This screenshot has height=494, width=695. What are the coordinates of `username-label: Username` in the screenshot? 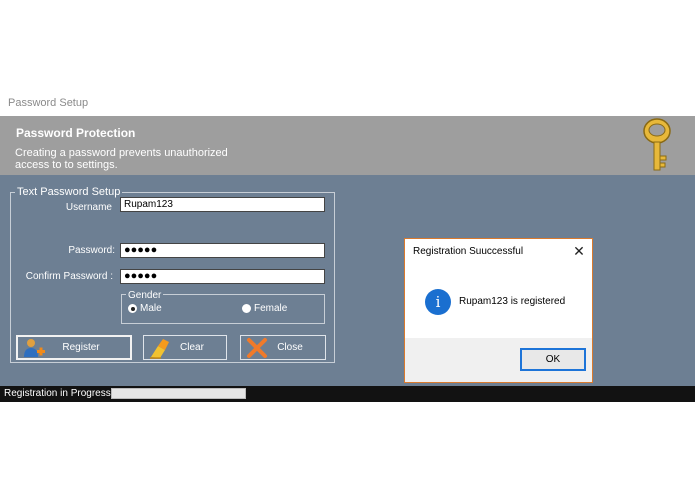 It's located at (88, 207).